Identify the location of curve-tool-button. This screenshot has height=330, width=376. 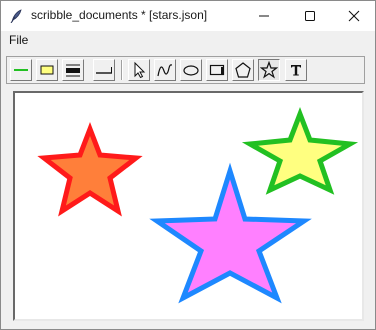
(165, 70).